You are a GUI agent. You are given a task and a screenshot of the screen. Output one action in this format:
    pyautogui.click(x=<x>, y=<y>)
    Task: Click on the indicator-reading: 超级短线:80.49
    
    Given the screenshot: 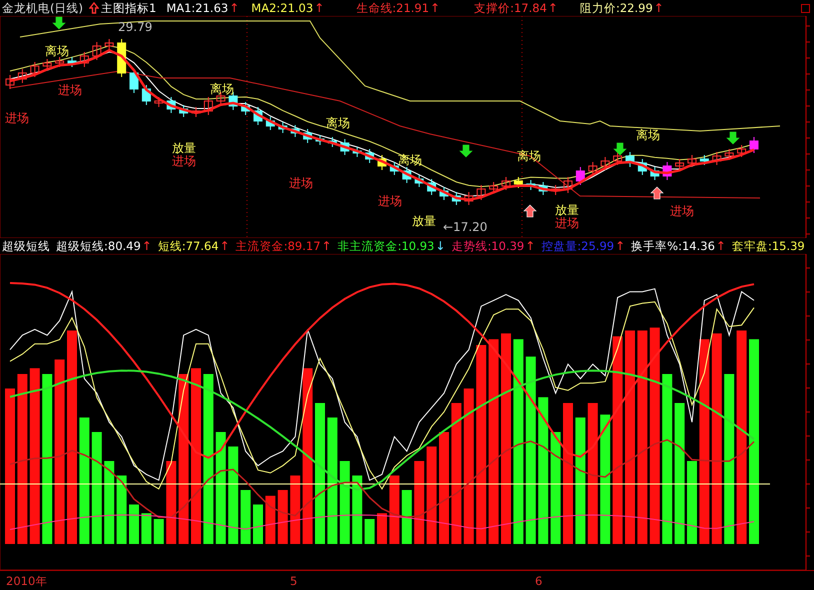 What is the action you would take?
    pyautogui.click(x=98, y=246)
    